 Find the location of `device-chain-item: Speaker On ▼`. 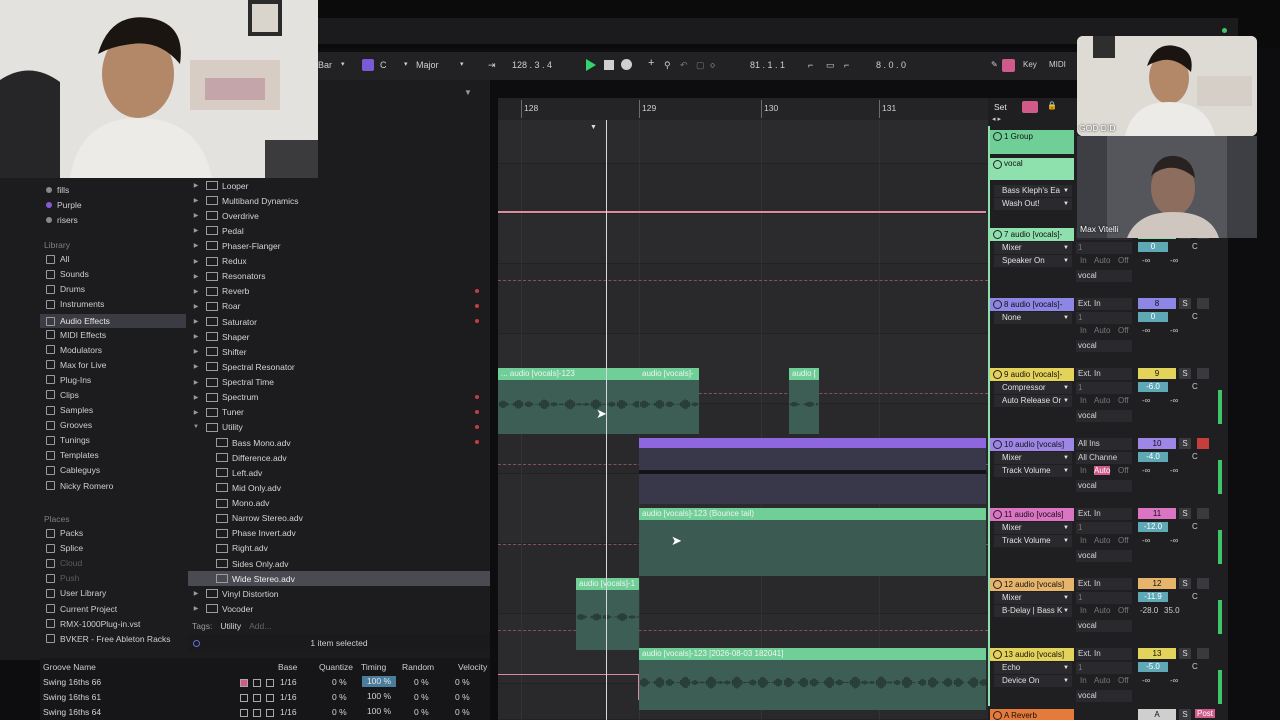

device-chain-item: Speaker On ▼ is located at coordinates (1033, 261).